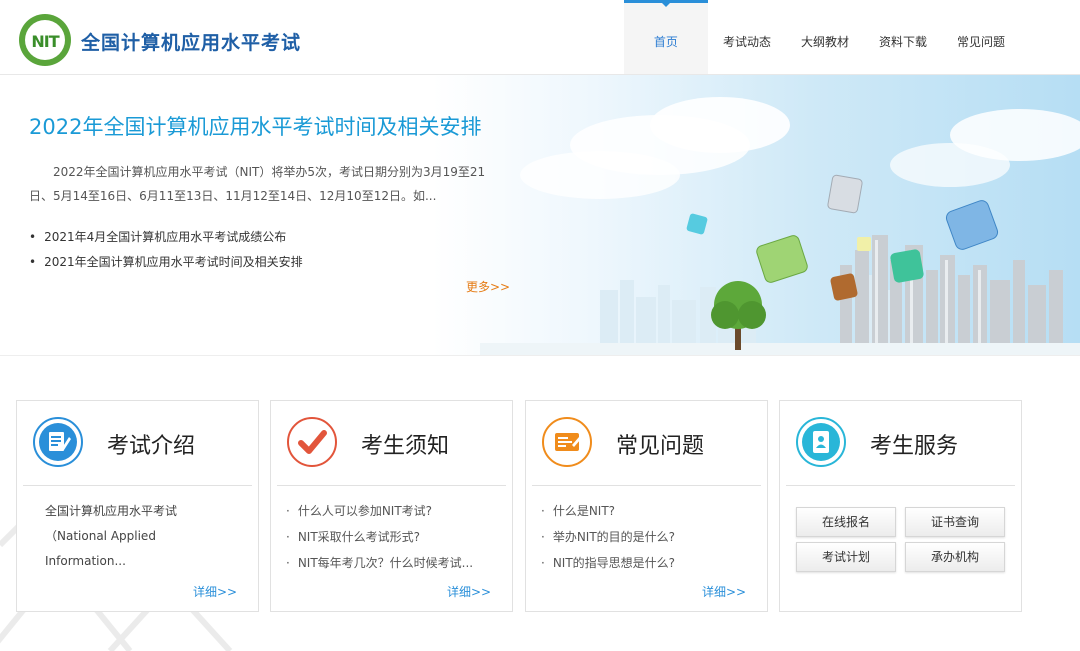 This screenshot has width=1080, height=651. Describe the element at coordinates (903, 37) in the screenshot. I see `nav-downloads: 资料下载` at that location.